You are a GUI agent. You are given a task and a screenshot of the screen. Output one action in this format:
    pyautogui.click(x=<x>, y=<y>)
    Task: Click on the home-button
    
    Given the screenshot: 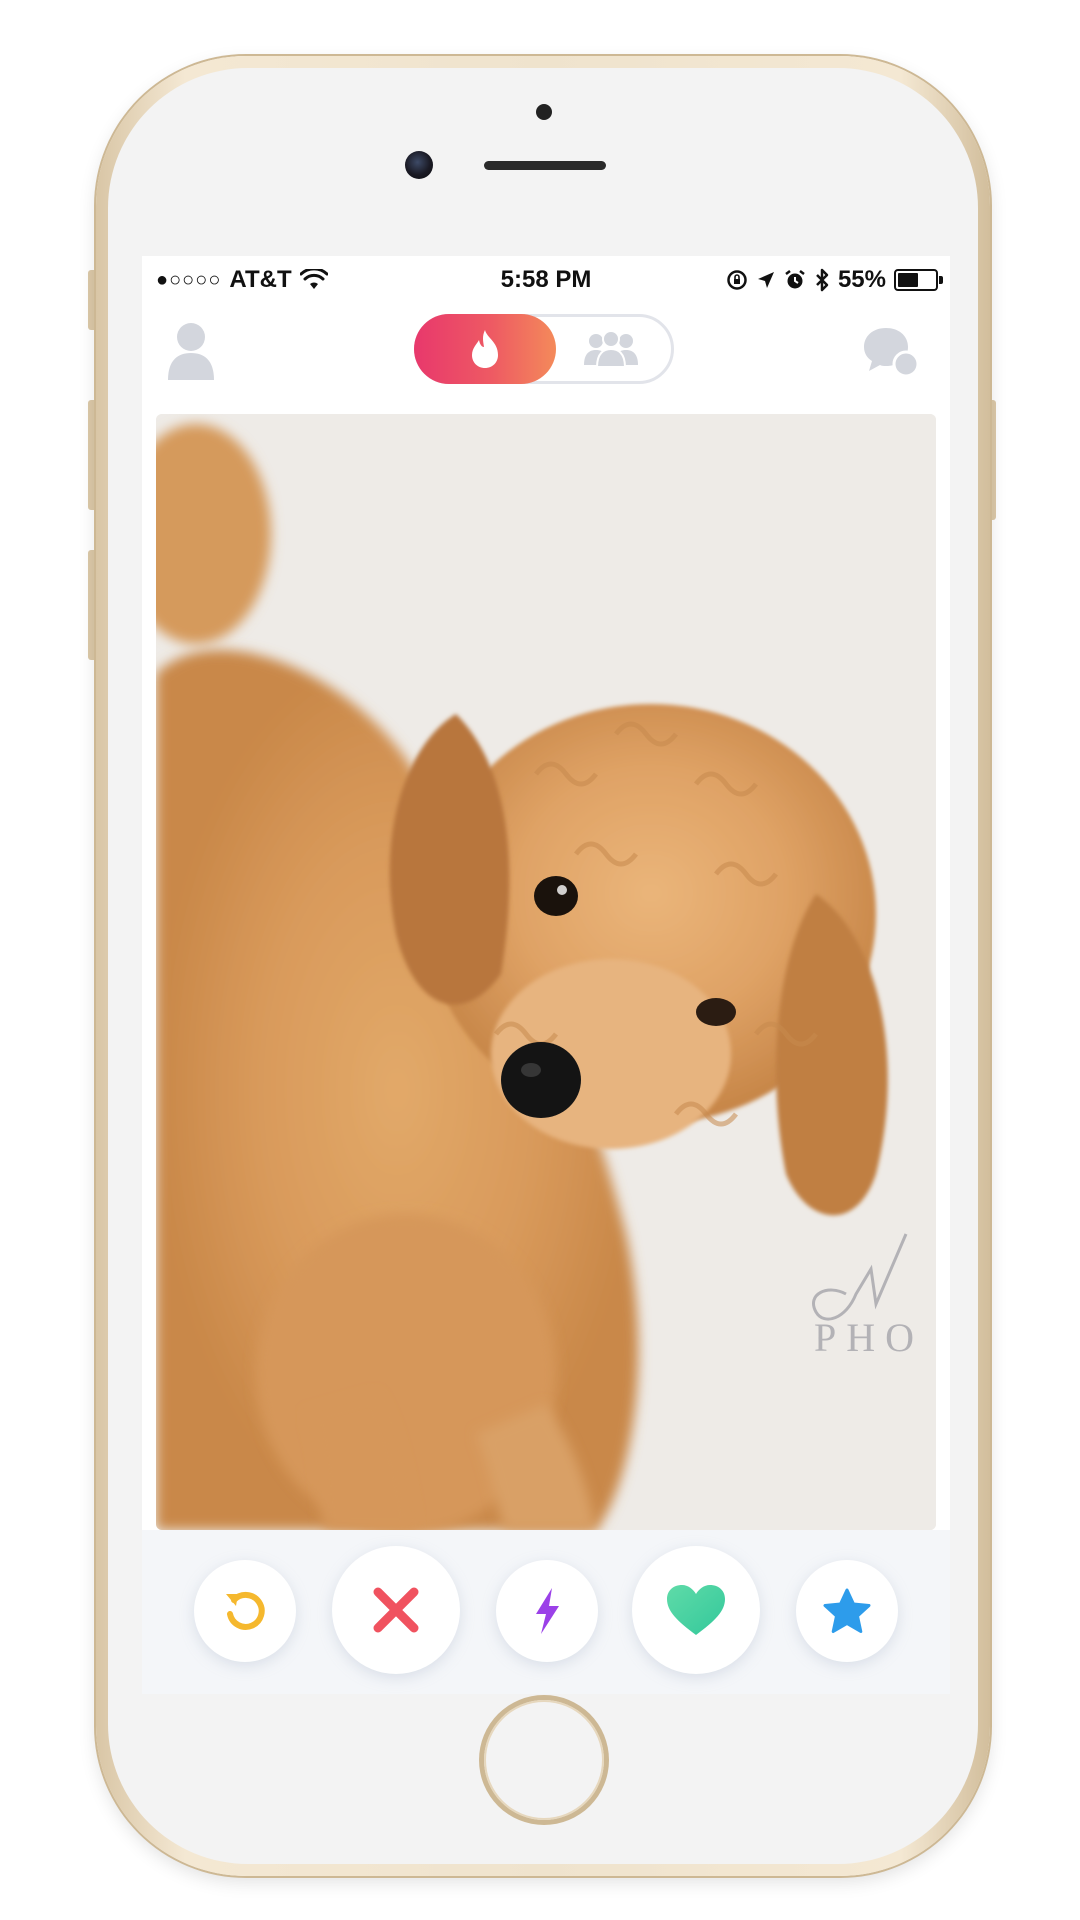 What is the action you would take?
    pyautogui.click(x=544, y=1760)
    